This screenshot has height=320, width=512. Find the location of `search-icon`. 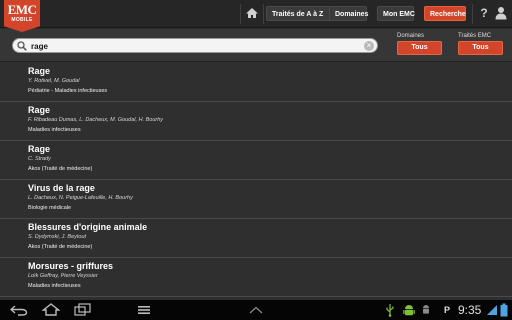

search-icon is located at coordinates (22, 46).